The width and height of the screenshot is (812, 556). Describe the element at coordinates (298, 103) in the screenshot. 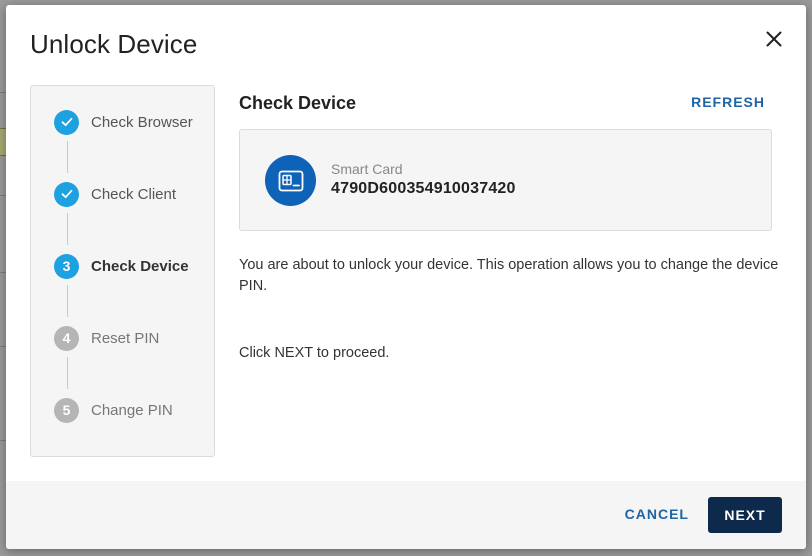

I see `section-title: Check Device` at that location.